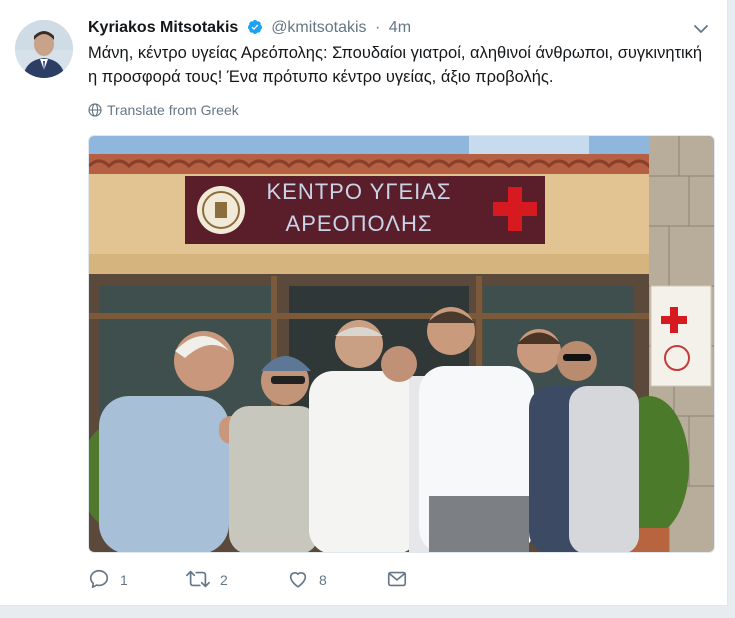 This screenshot has width=735, height=618. I want to click on message-button, so click(397, 580).